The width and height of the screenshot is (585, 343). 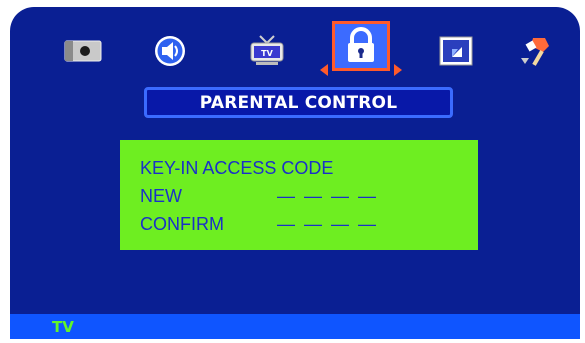 What do you see at coordinates (267, 53) in the screenshot?
I see `svg-text: TV` at bounding box center [267, 53].